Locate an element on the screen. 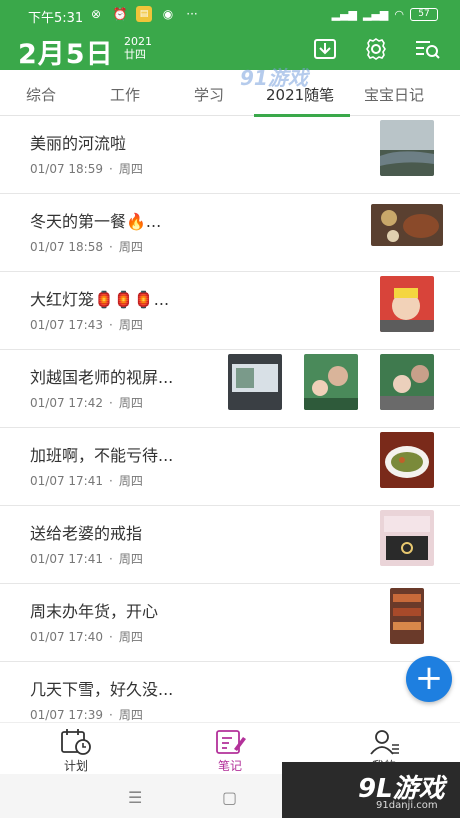 Image resolution: width=460 pixels, height=818 pixels. note-meta: 01/07 17:43 · 周四 is located at coordinates (86, 325).